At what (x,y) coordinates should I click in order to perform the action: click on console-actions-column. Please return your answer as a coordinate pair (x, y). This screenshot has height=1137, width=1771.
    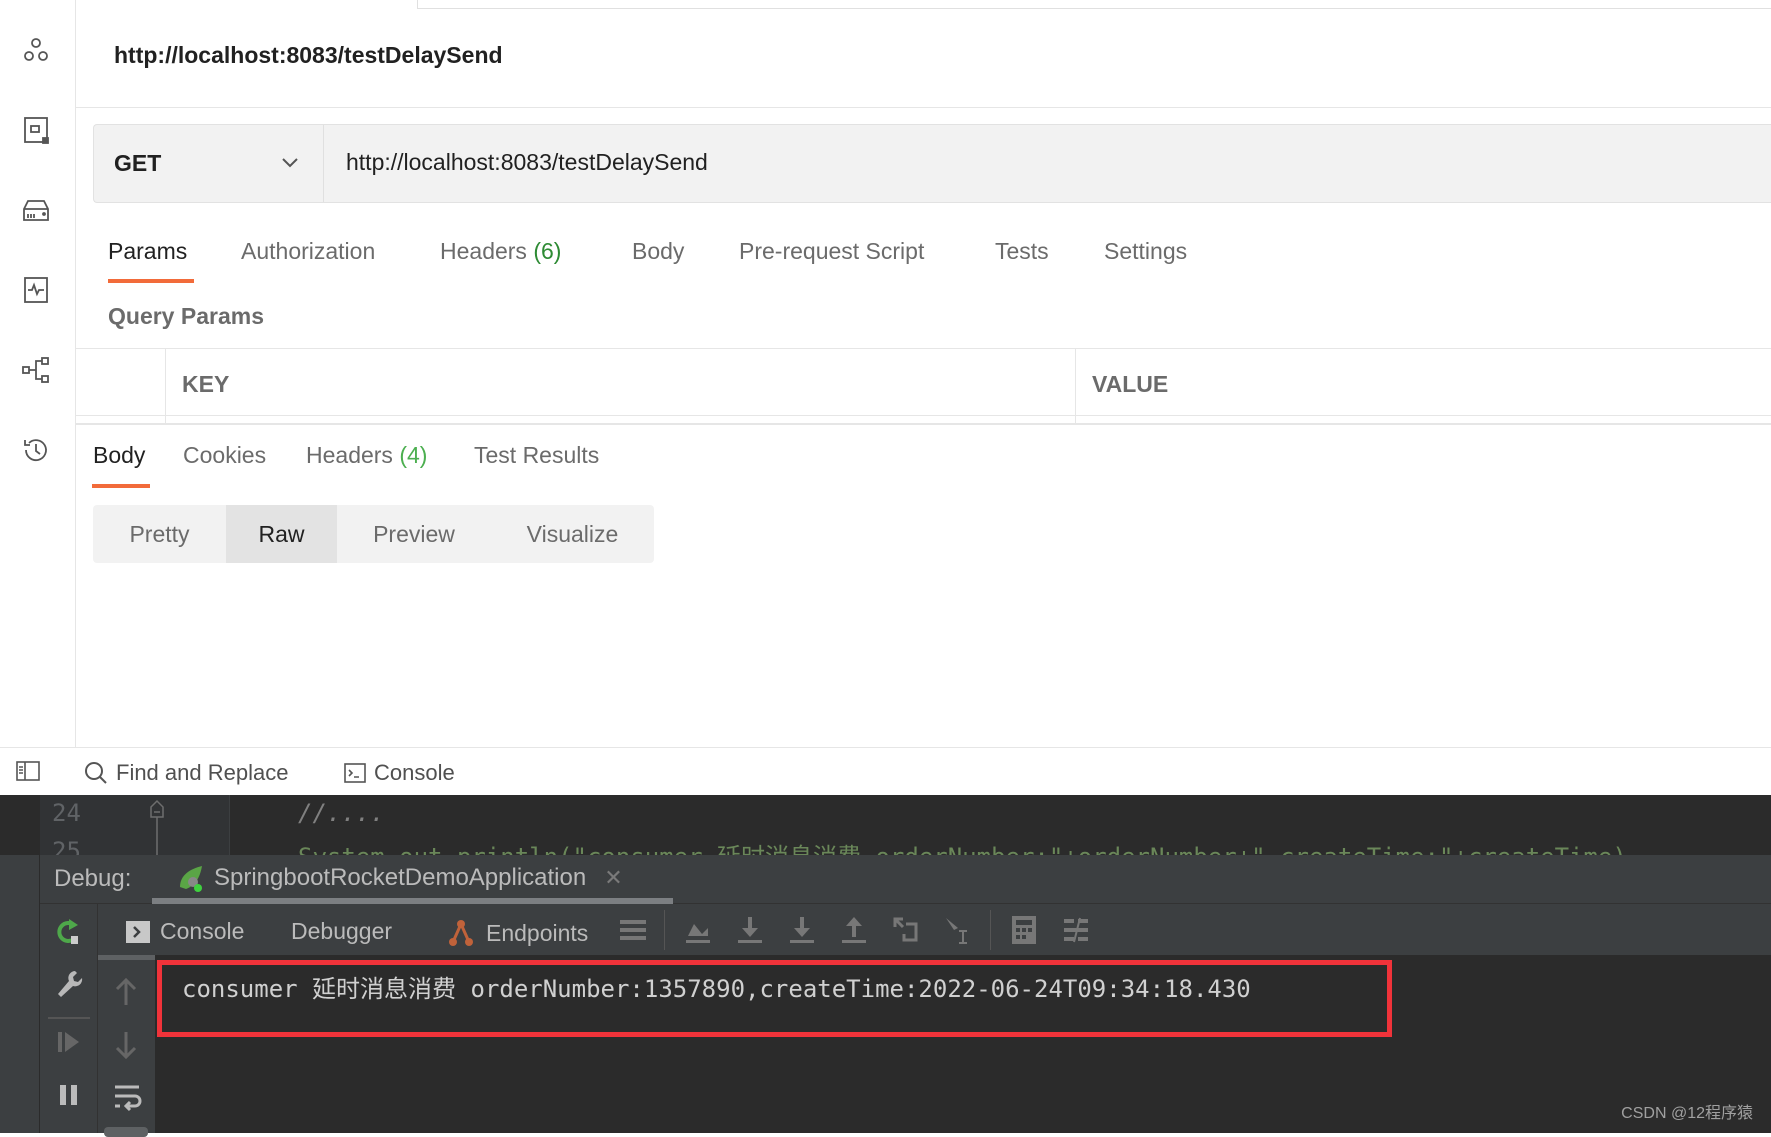
    Looking at the image, I should click on (126, 1046).